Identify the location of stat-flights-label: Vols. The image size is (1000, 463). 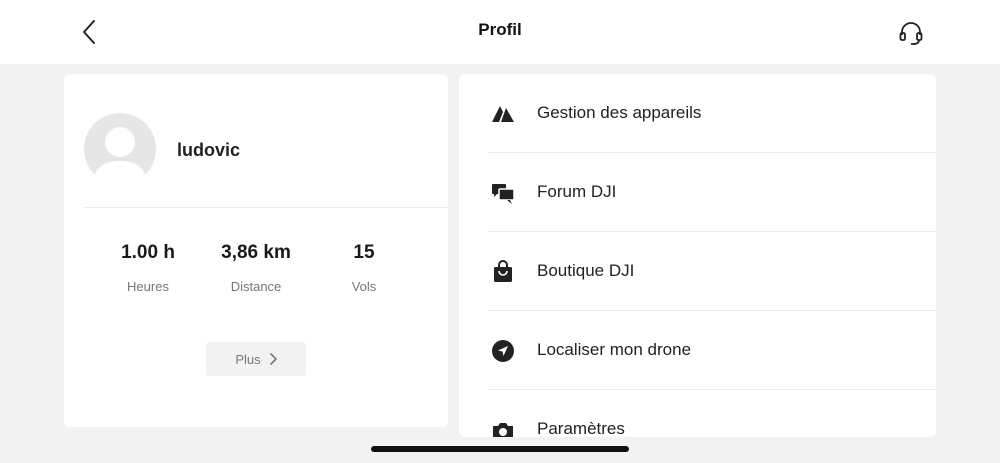
(364, 286).